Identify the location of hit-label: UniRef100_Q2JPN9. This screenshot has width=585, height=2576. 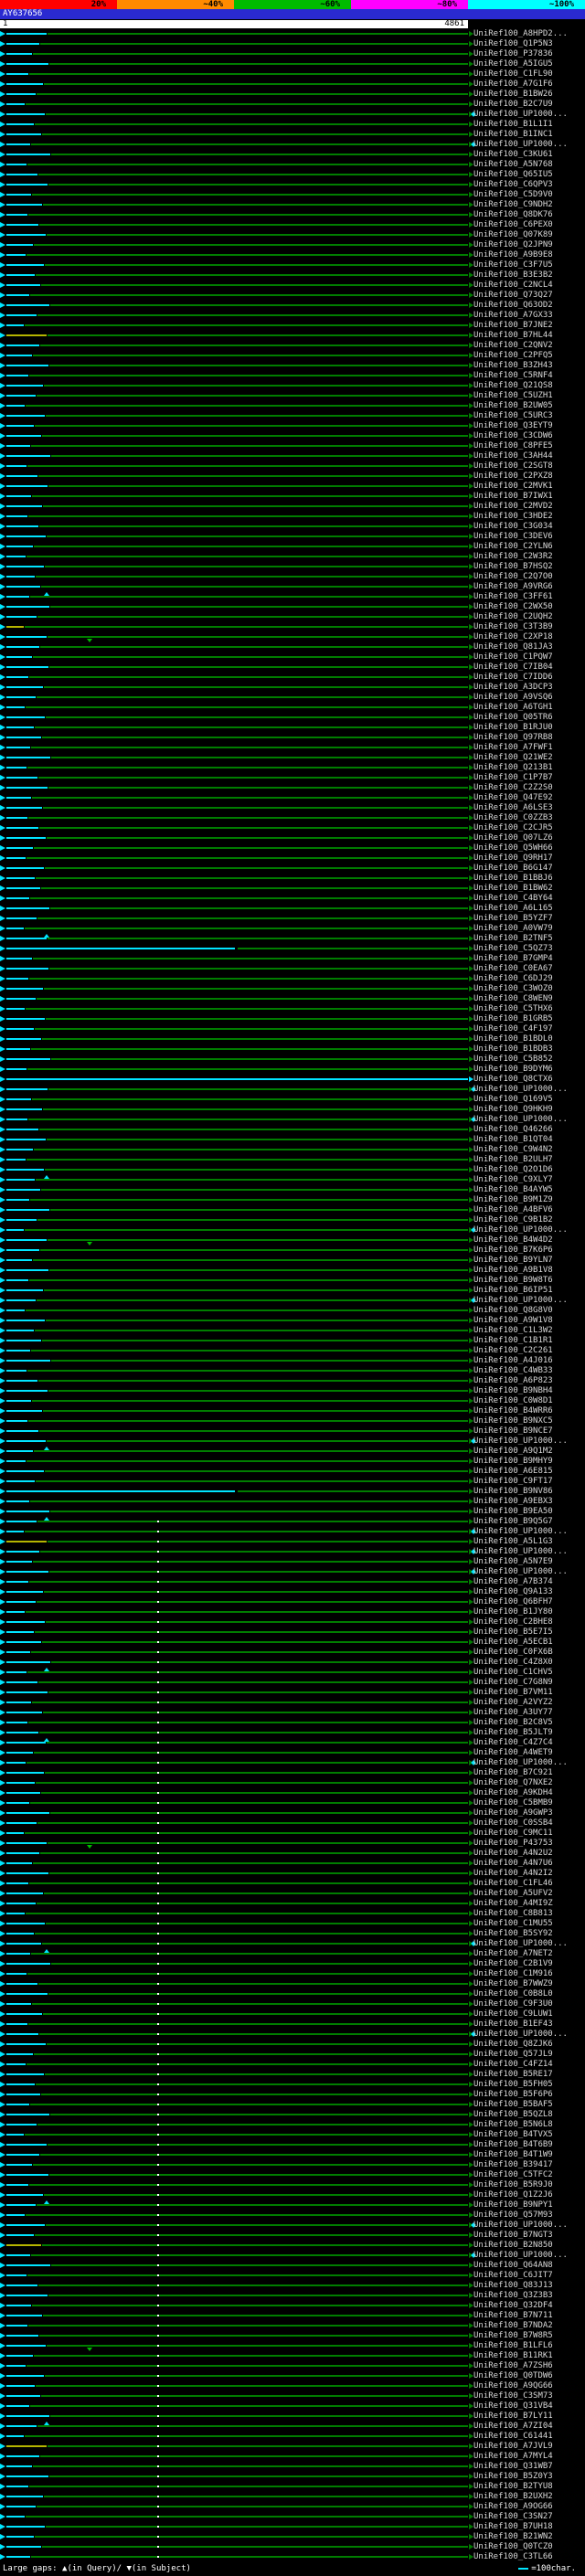
(513, 245).